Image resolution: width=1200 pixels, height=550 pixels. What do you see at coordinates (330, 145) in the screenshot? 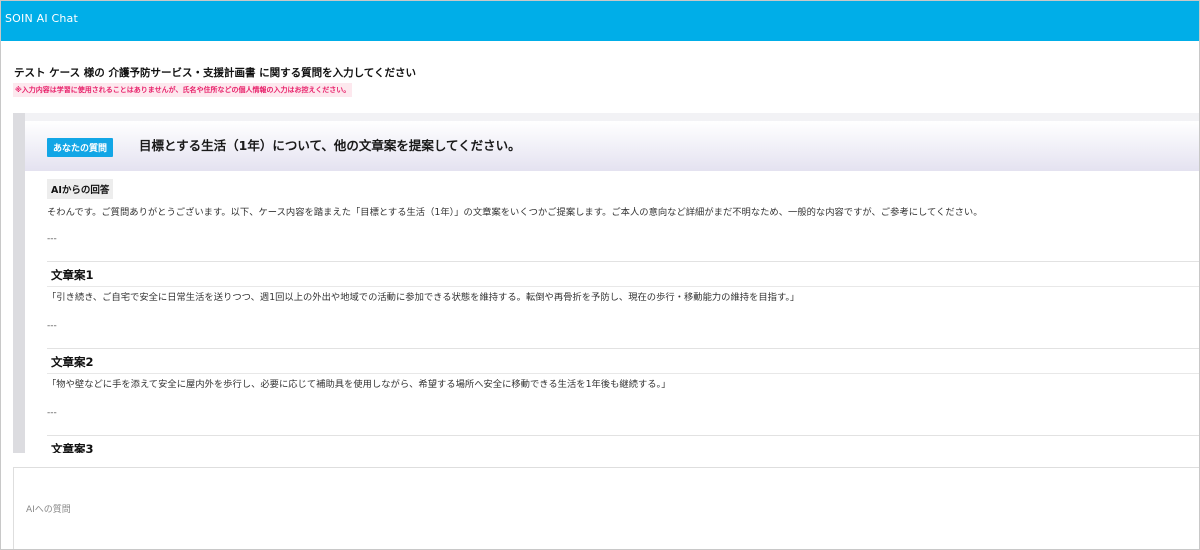
I see `question-text: 目標とする生活（1年）について、他の文章案を提案してください。` at bounding box center [330, 145].